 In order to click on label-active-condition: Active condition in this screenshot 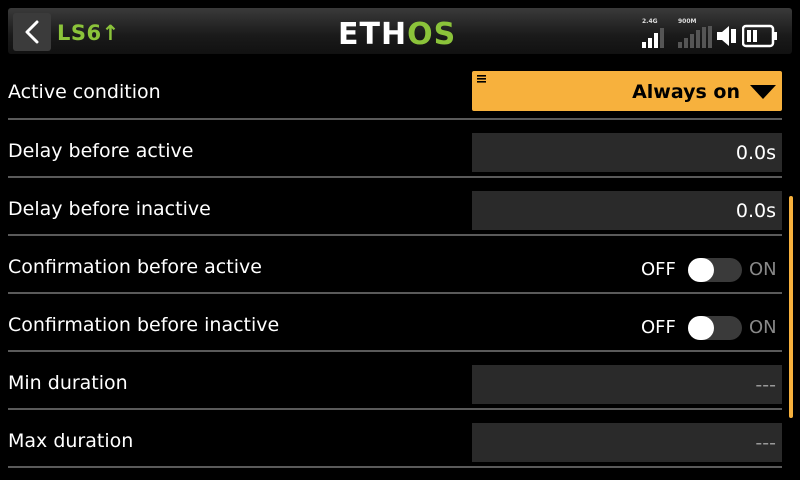, I will do `click(84, 92)`.